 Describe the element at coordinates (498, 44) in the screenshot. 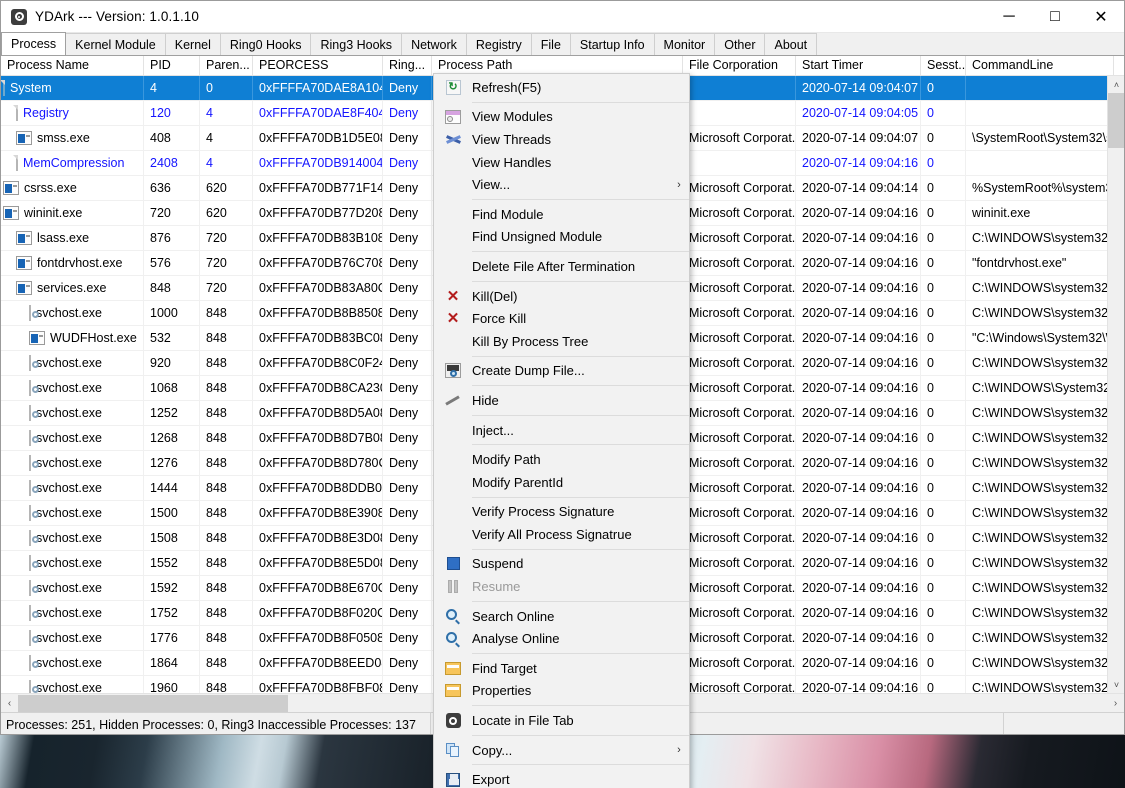

I see `tab-registry: Registry` at that location.